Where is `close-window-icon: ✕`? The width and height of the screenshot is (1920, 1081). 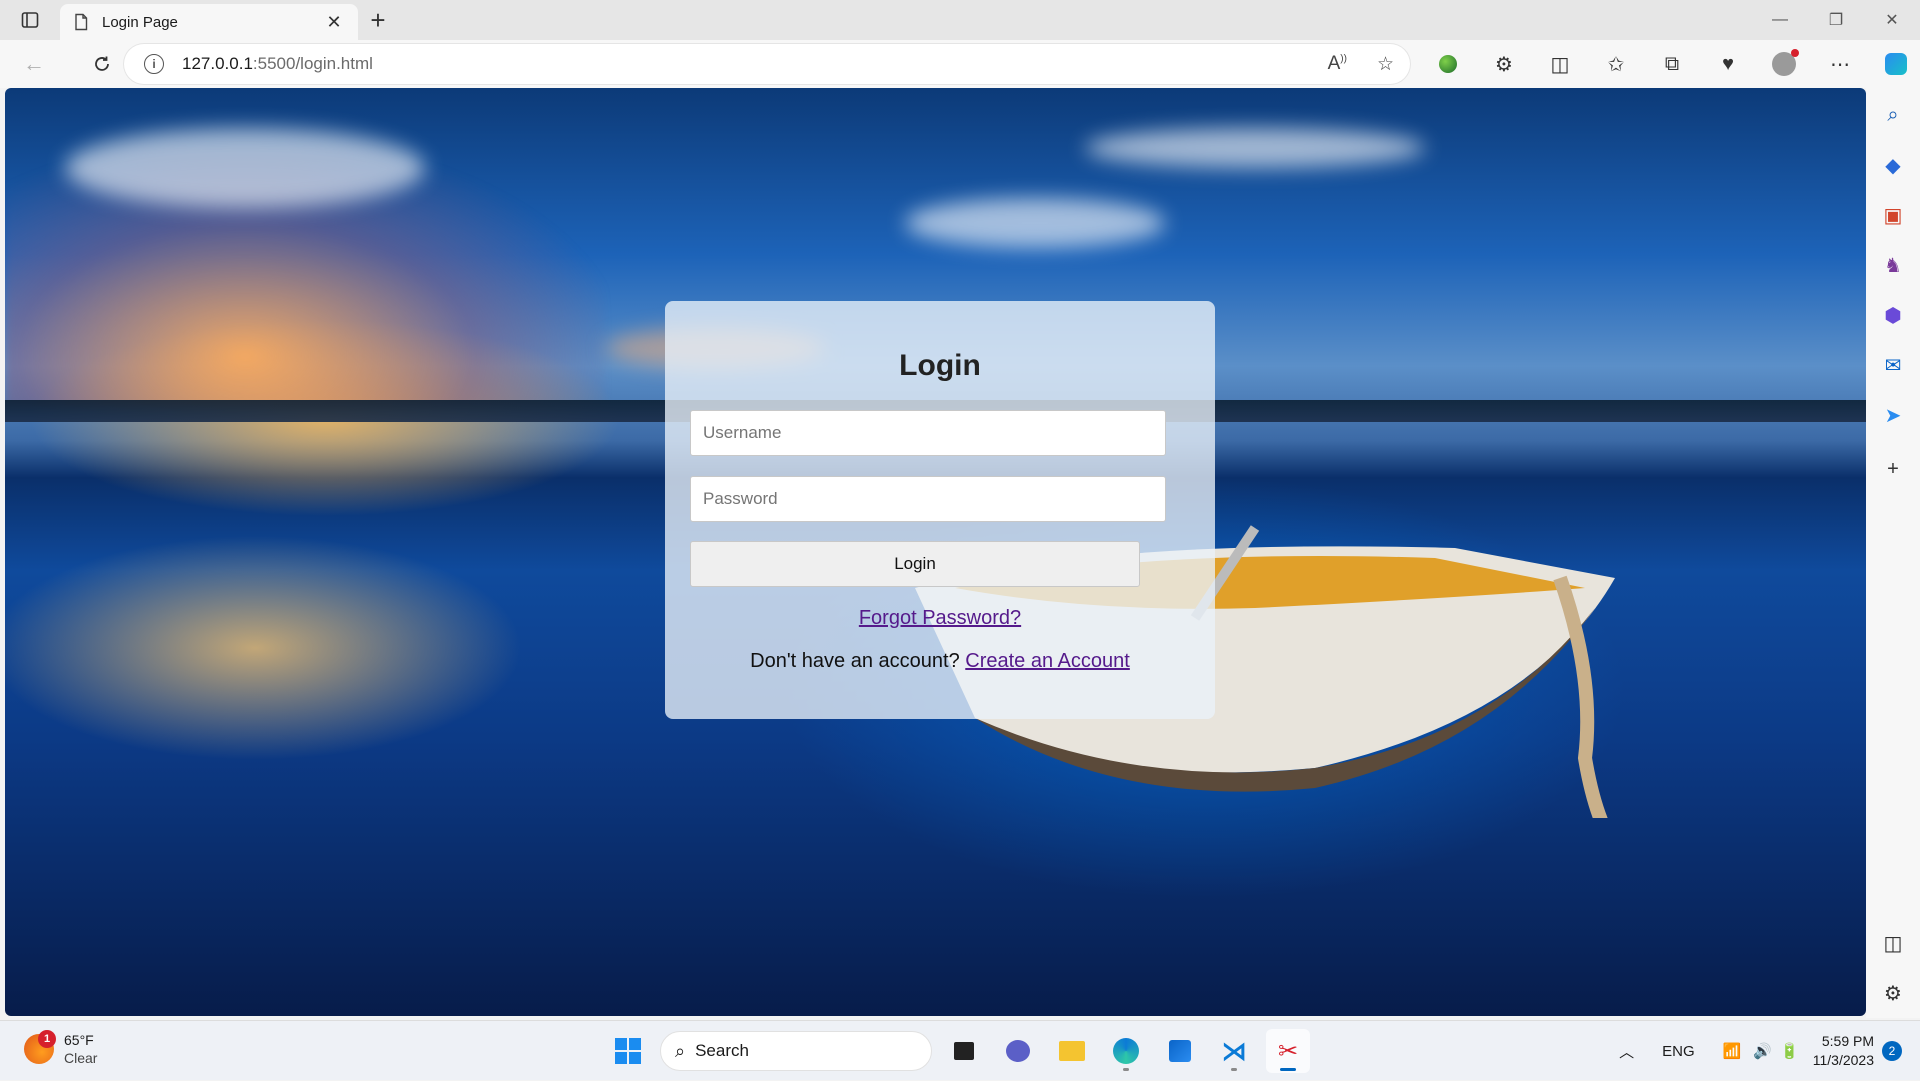 close-window-icon: ✕ is located at coordinates (1892, 20).